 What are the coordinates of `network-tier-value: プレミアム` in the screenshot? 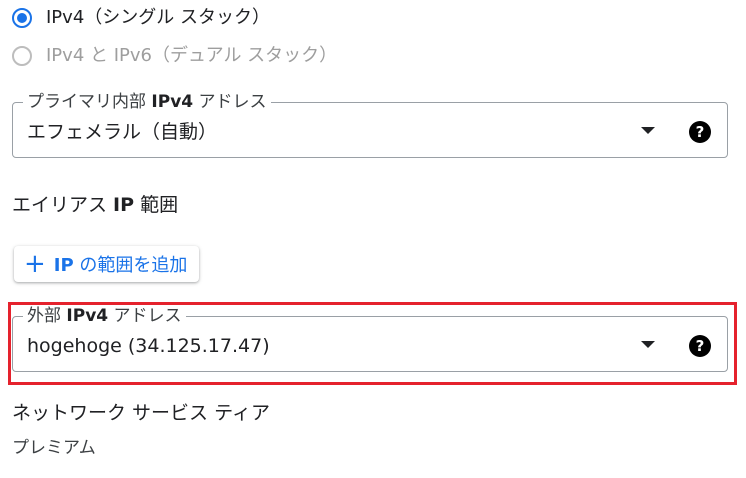 It's located at (54, 448).